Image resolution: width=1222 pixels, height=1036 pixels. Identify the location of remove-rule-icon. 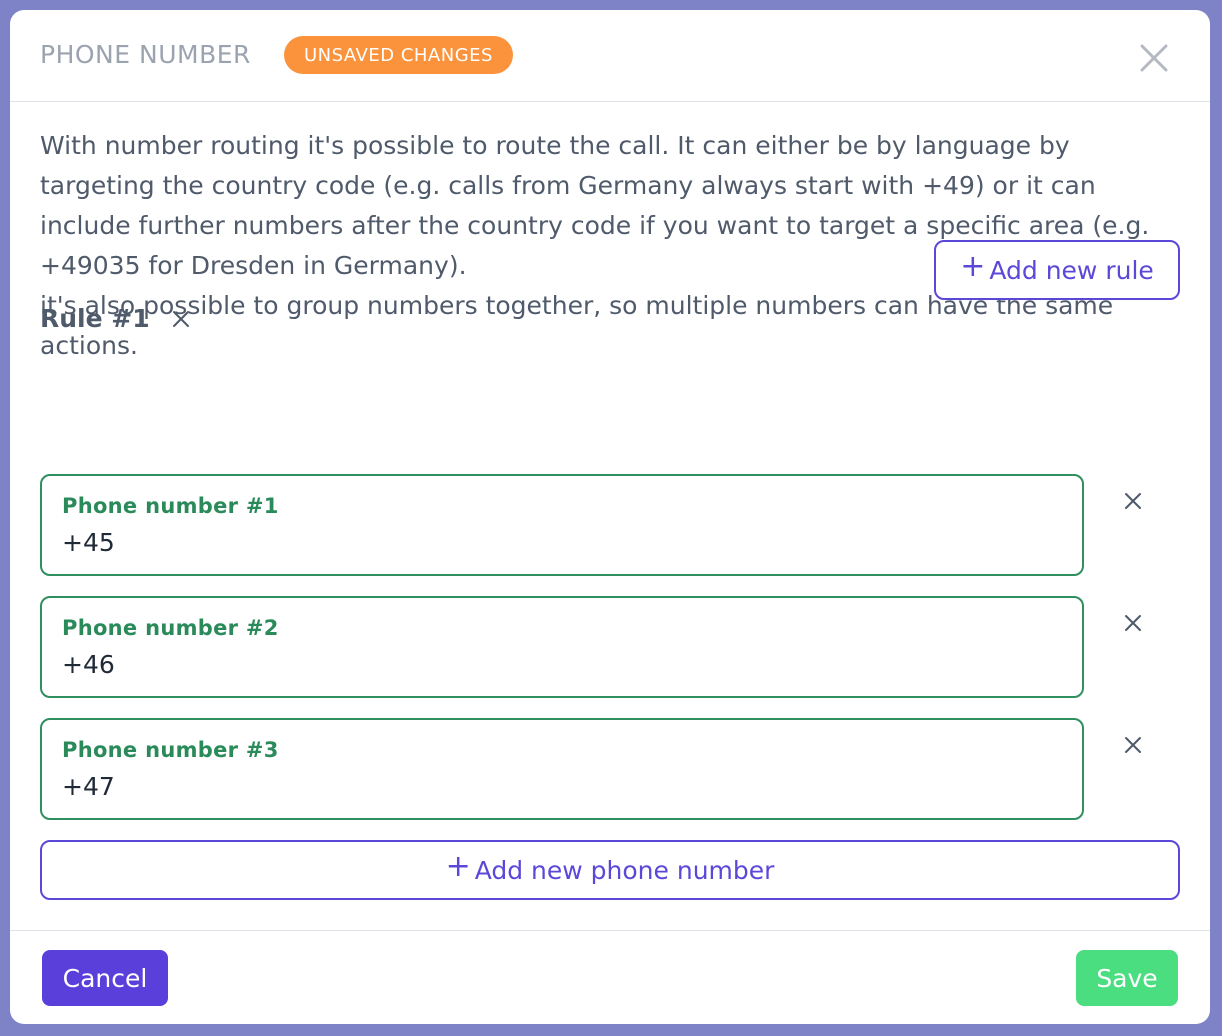
(181, 319).